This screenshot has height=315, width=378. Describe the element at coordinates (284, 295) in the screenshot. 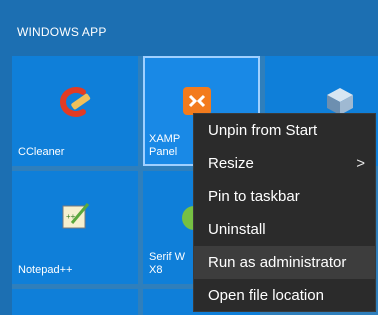

I see `menu-item-open-file-location: Open file location` at that location.